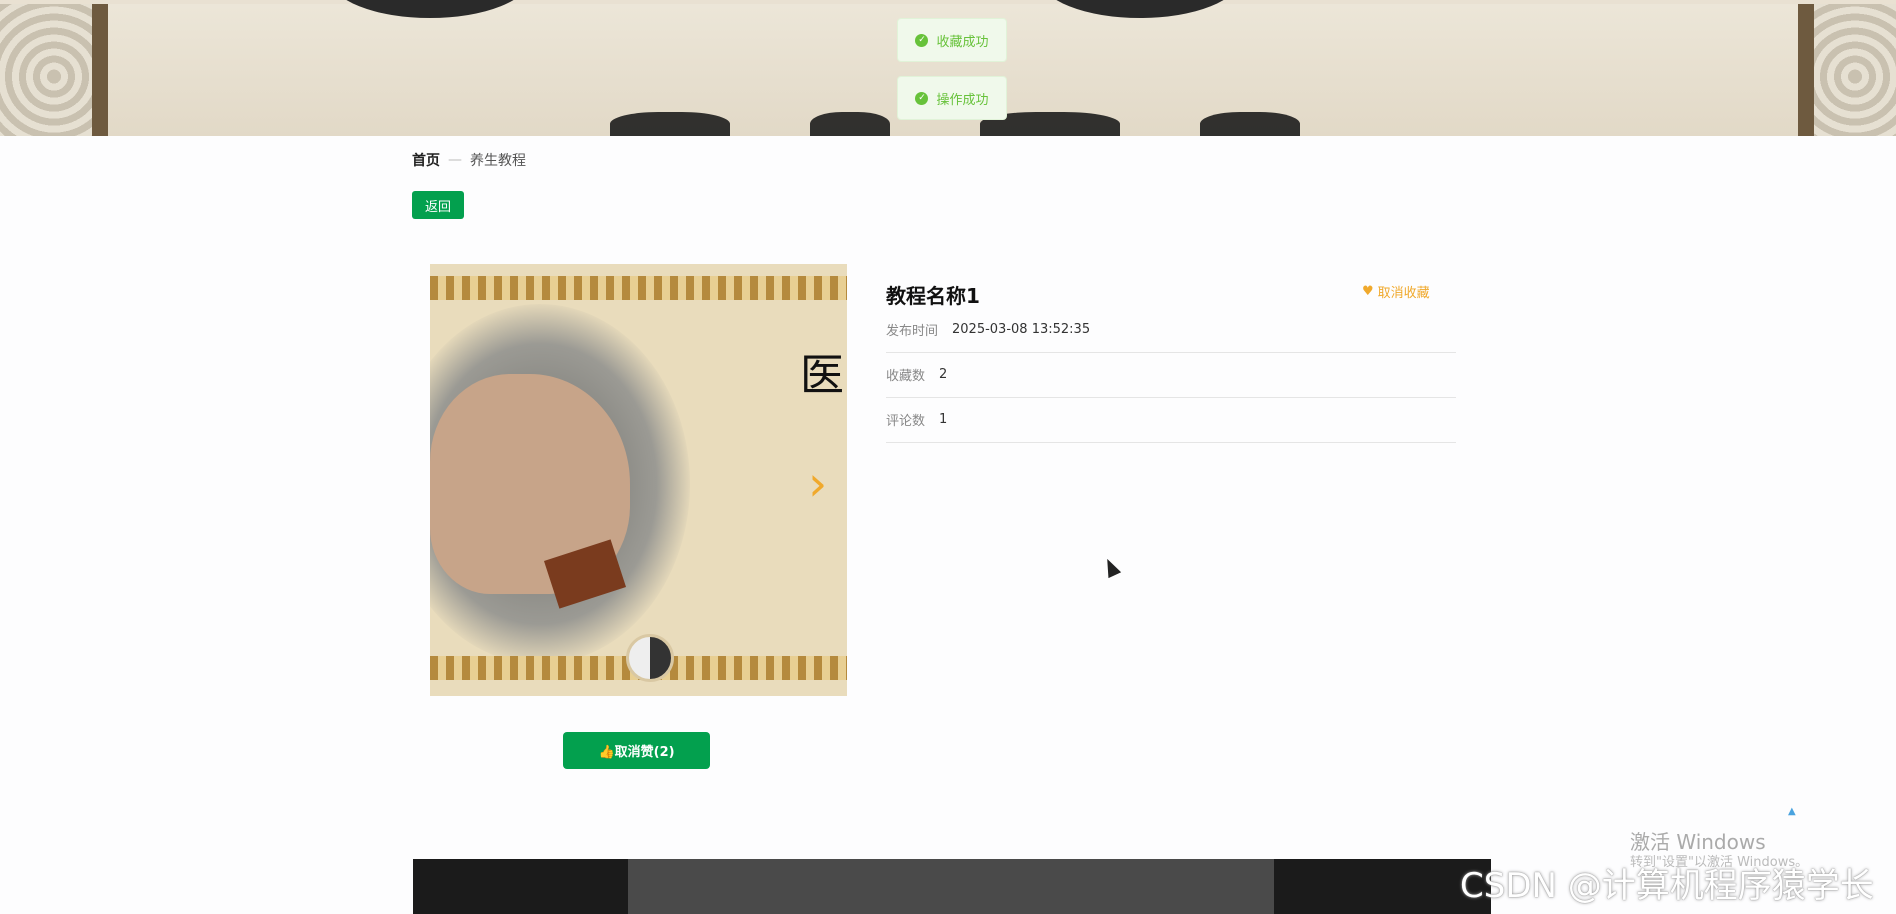  What do you see at coordinates (1111, 567) in the screenshot?
I see `mouse-cursor-icon` at bounding box center [1111, 567].